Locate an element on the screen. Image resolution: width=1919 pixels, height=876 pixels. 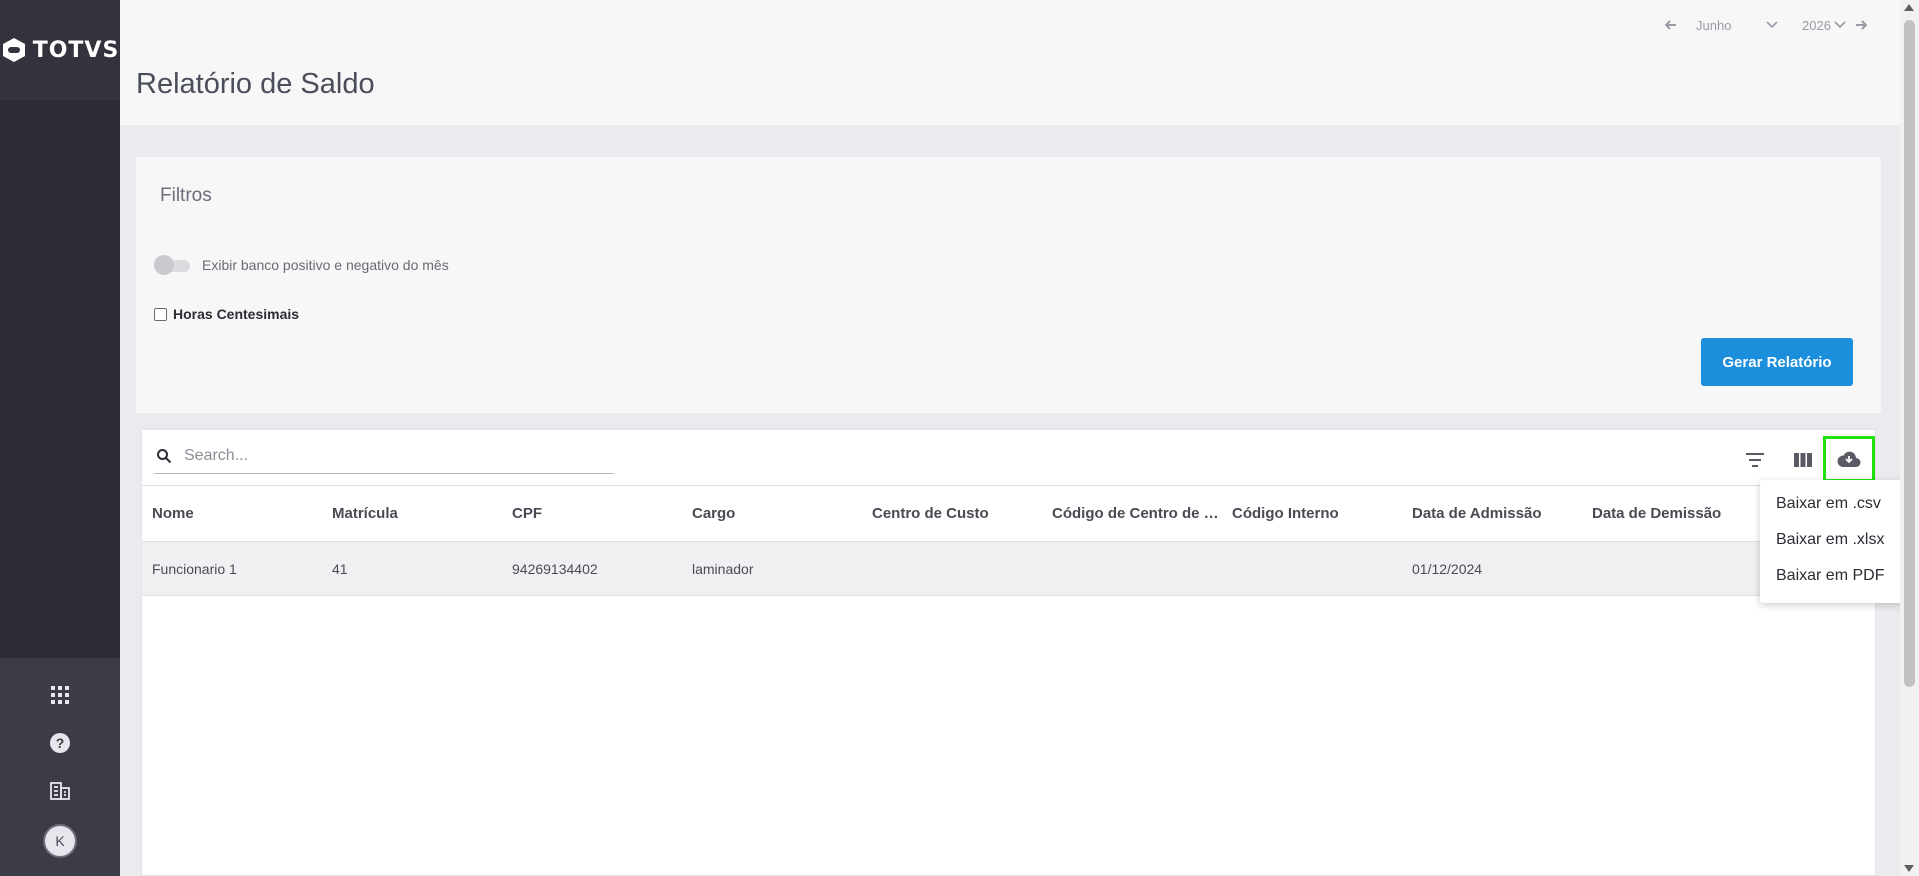
next-month-arrow-icon is located at coordinates (1861, 25).